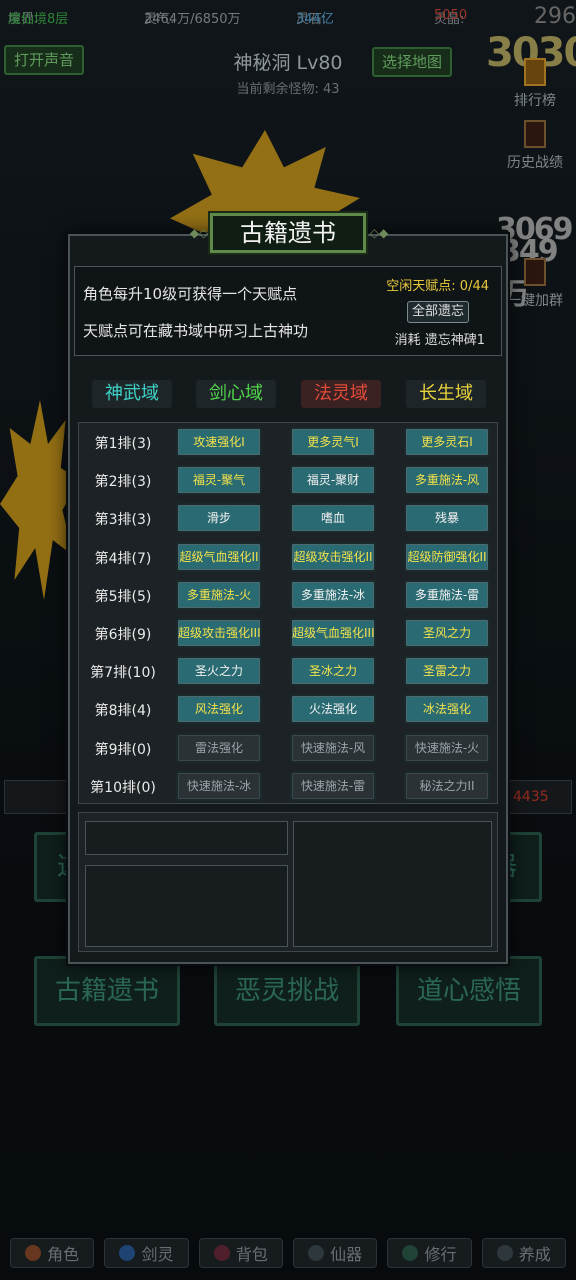 The image size is (576, 1280). I want to click on talent-skill-button: 超级气血强化II, so click(219, 556).